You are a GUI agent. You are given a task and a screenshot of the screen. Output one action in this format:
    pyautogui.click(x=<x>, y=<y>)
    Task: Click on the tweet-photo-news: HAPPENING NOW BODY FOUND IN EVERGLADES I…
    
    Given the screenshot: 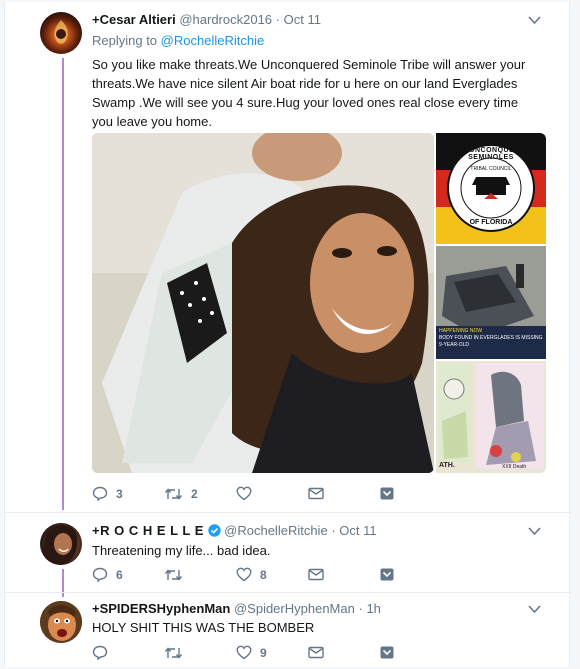 What is the action you would take?
    pyautogui.click(x=491, y=302)
    